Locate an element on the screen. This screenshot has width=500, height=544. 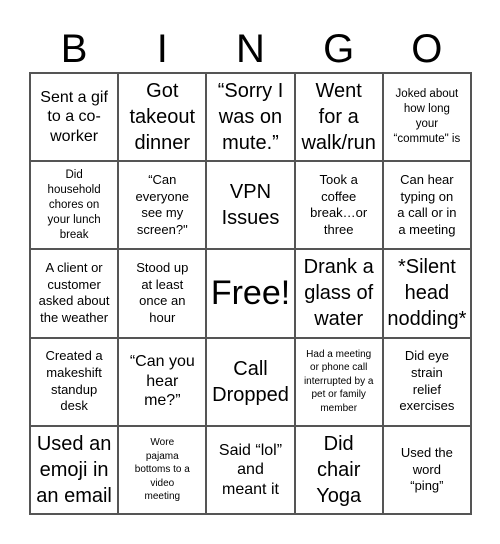
cell-label: Did household chores on your lunch break is located at coordinates (74, 204).